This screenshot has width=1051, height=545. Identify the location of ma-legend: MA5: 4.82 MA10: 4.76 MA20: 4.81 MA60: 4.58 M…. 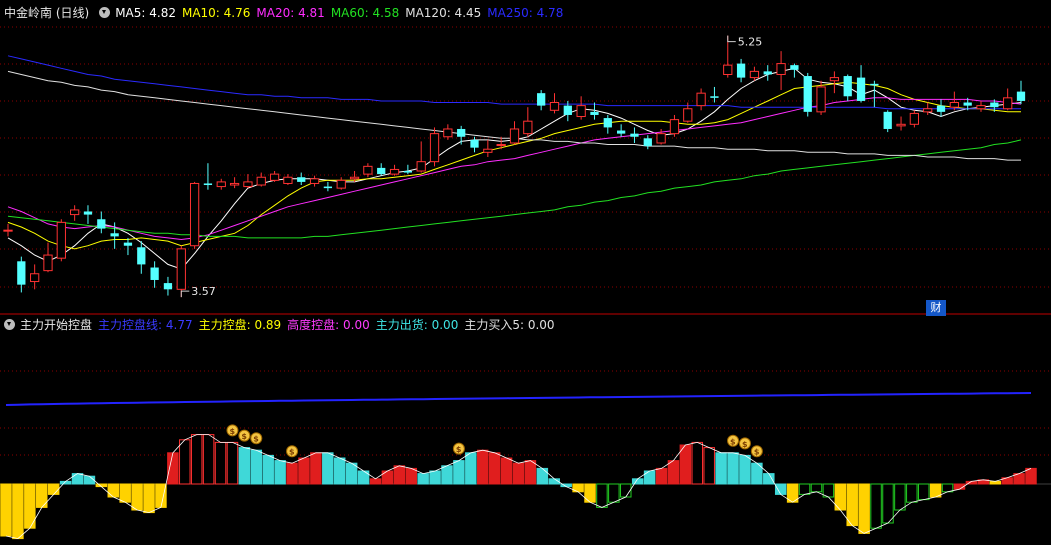
(342, 13).